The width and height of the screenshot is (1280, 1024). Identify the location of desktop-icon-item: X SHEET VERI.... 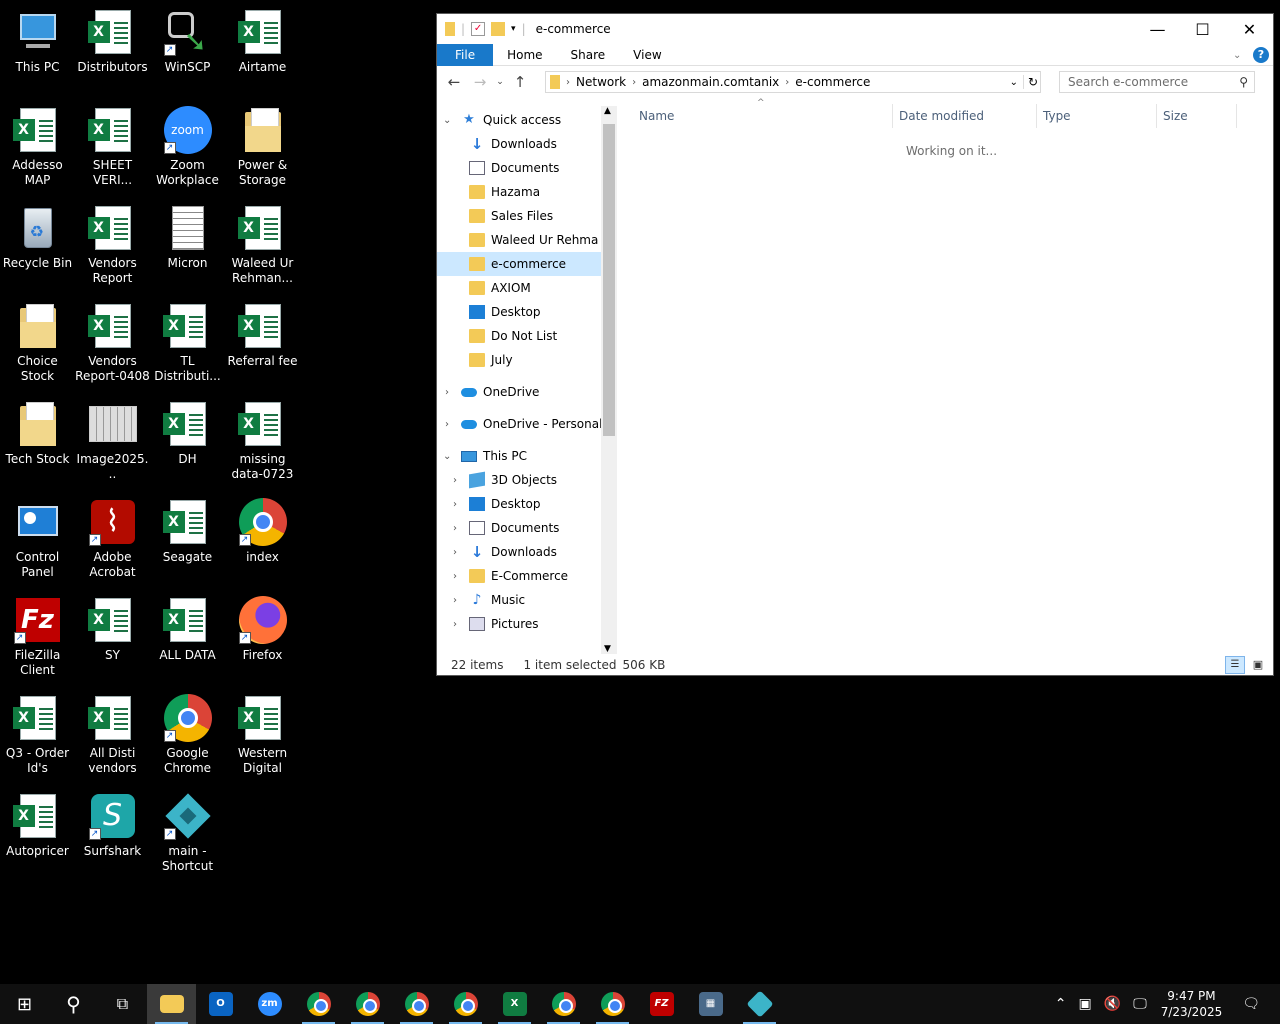
(112, 147).